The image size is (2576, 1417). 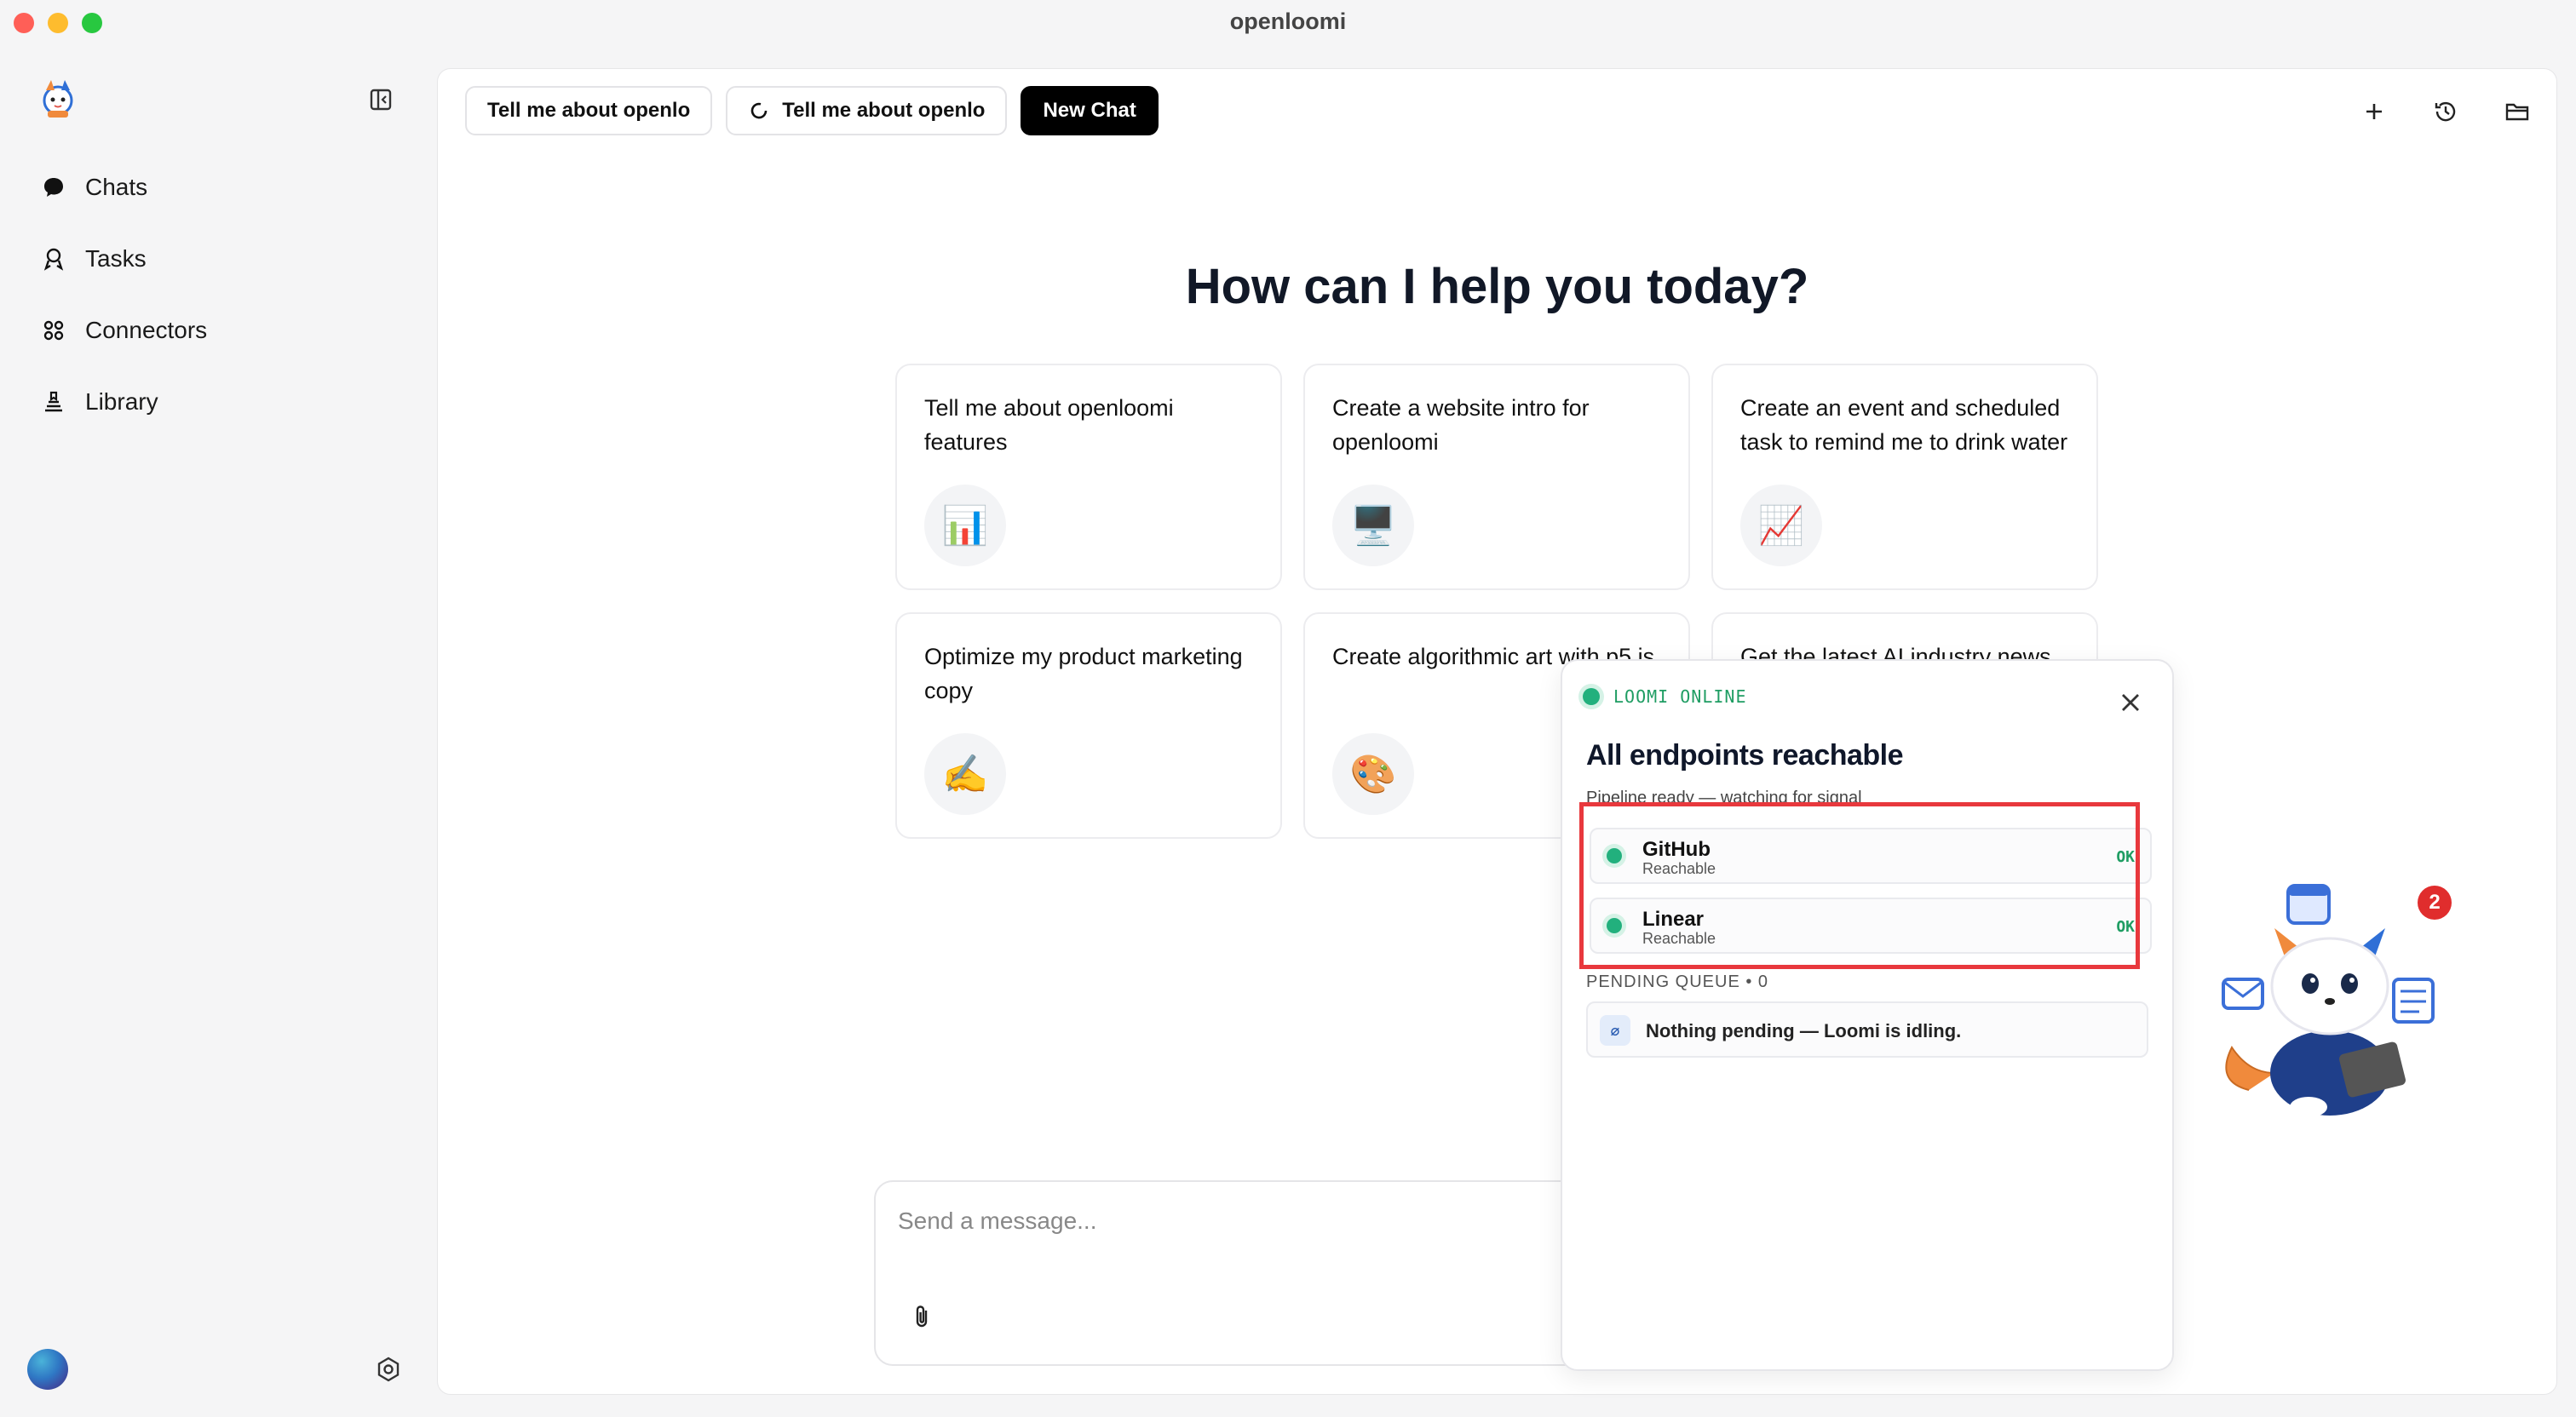 I want to click on suggestion-card: Optimize my product marketing copy ✍️, so click(x=1088, y=726).